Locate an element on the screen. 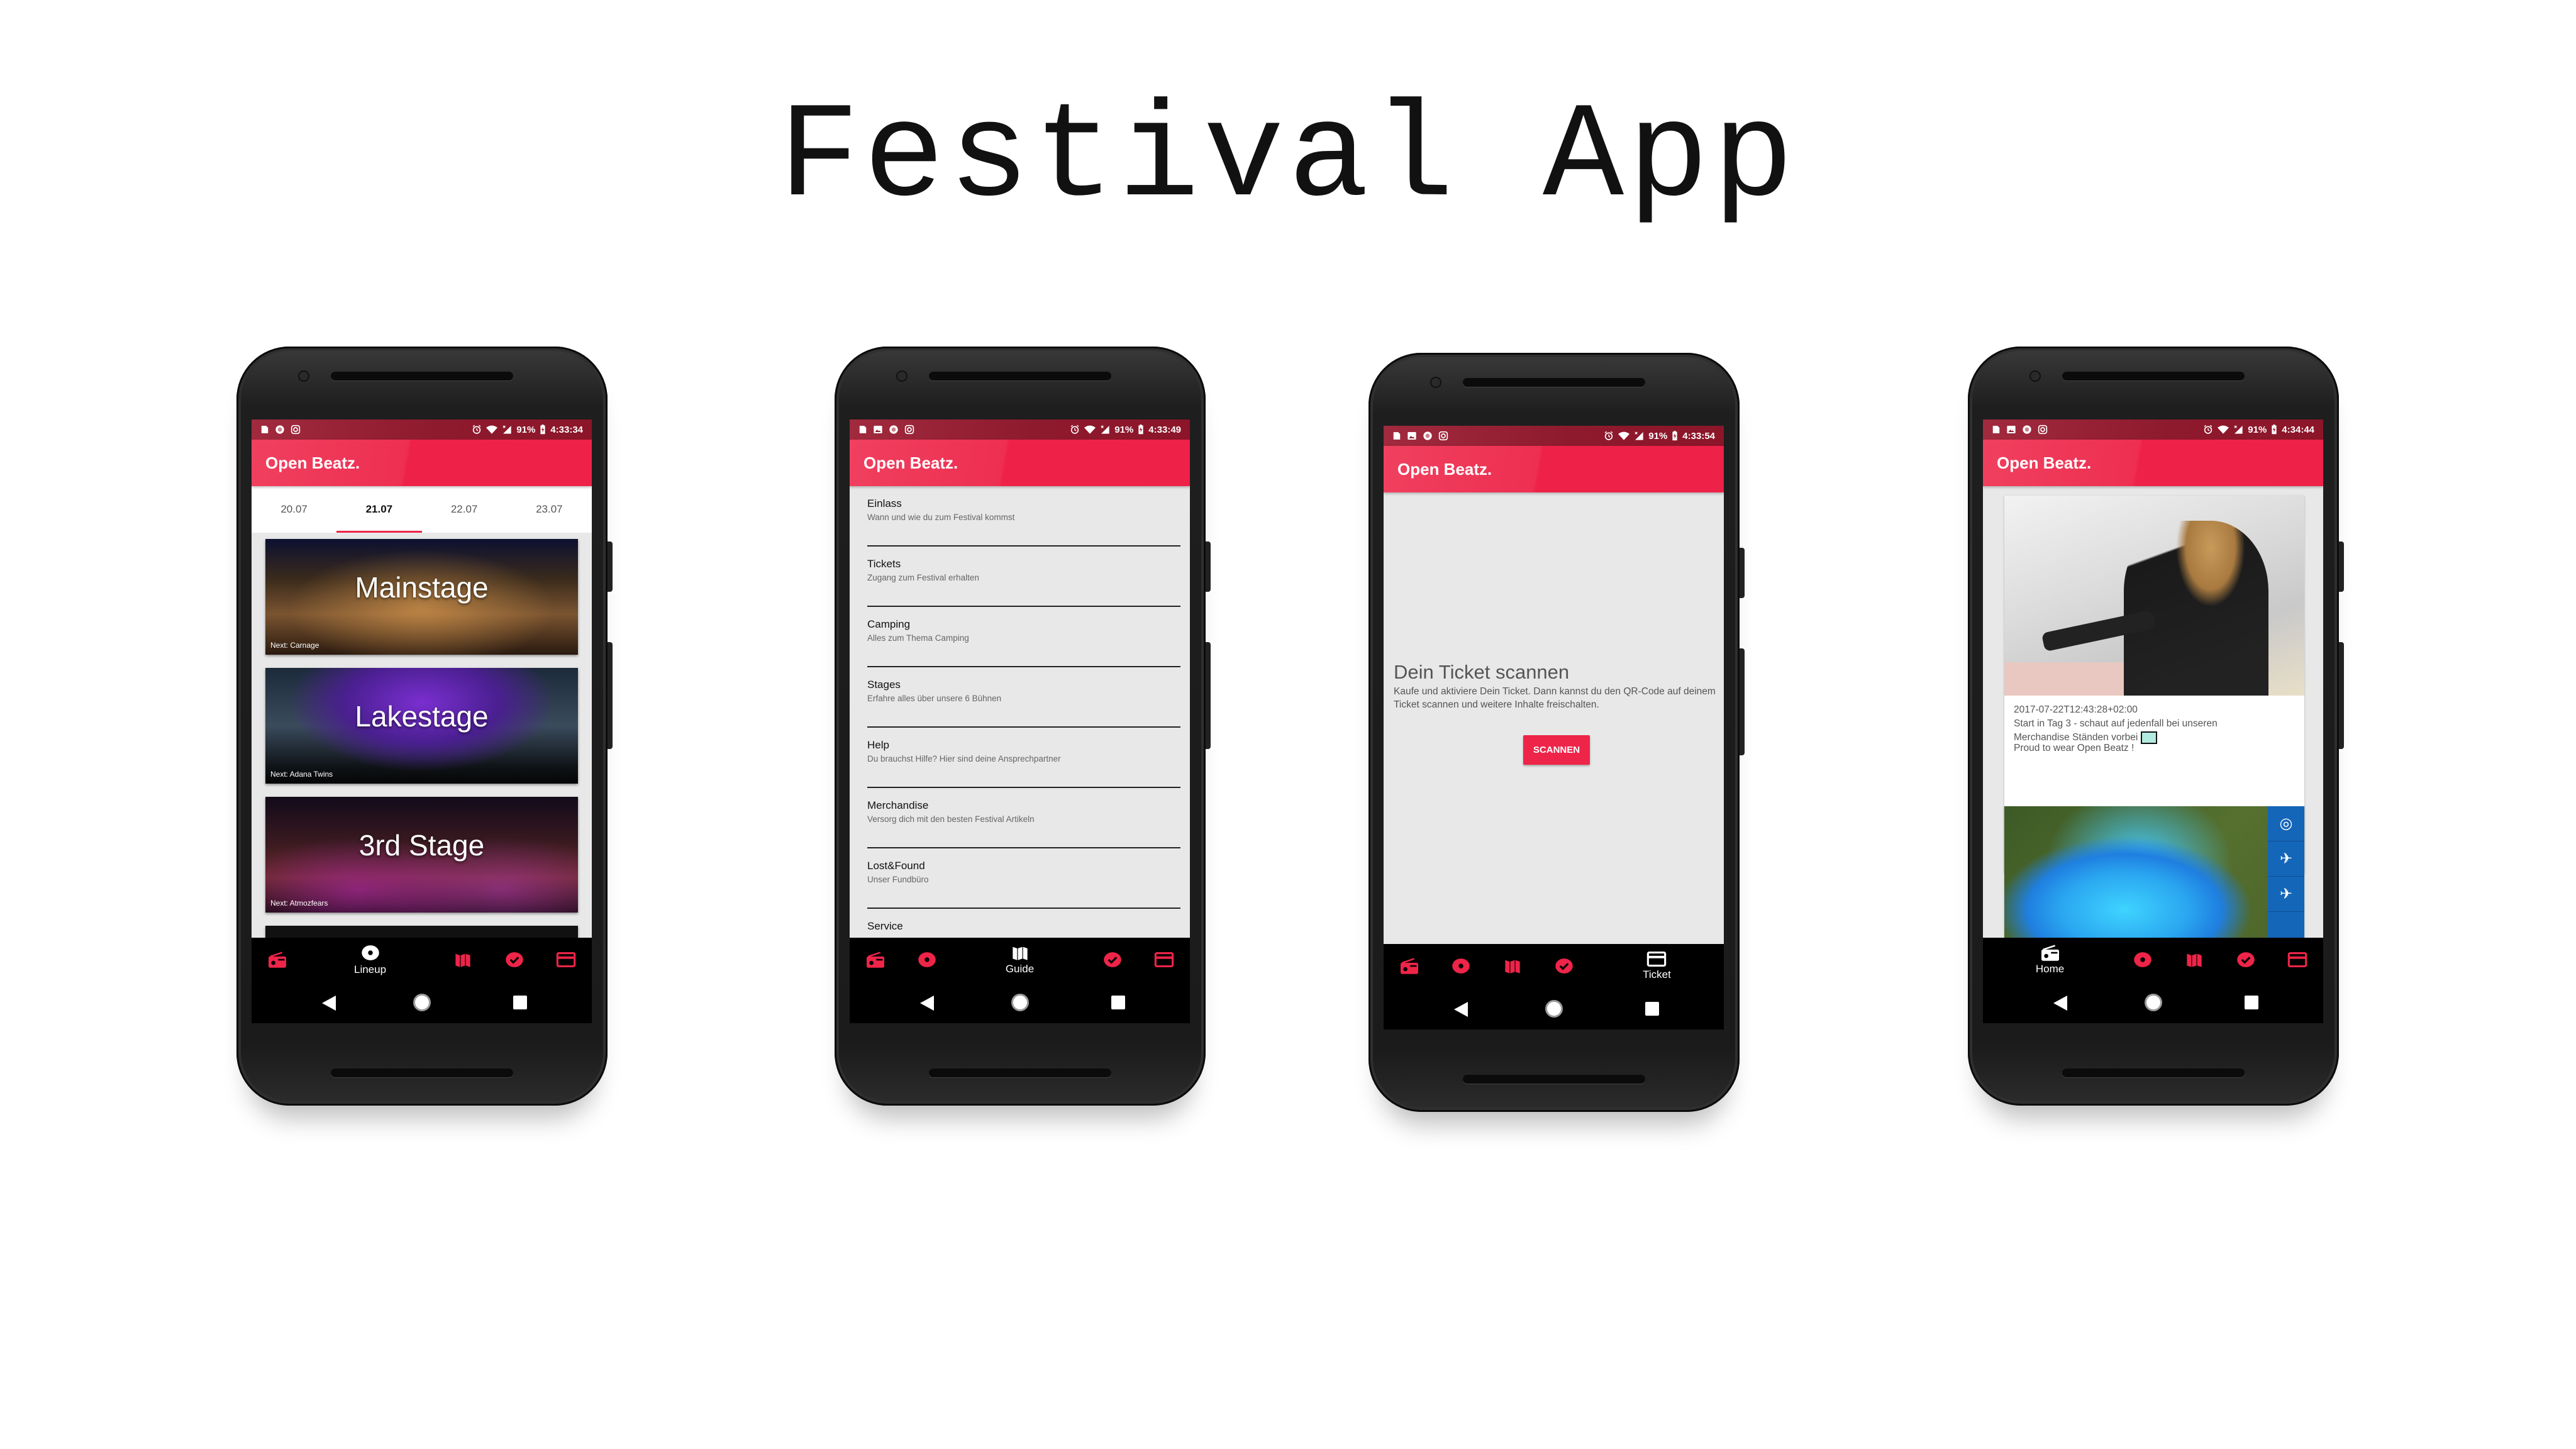 The width and height of the screenshot is (2576, 1449). clock: 4:33:34 is located at coordinates (566, 429).